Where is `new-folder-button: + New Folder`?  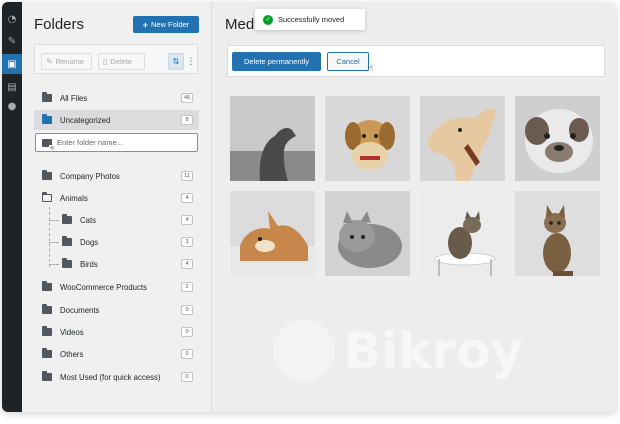
new-folder-button: + New Folder is located at coordinates (166, 24).